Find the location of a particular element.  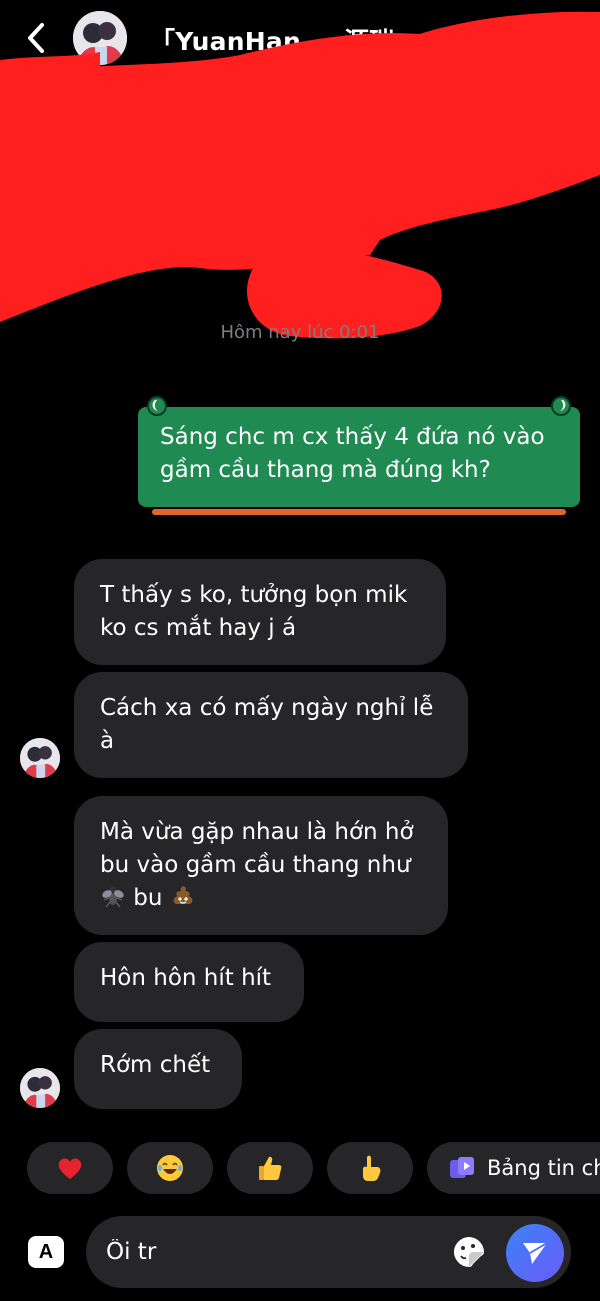

message-timestamp: Hôm nay lúc 0:01 is located at coordinates (300, 332).